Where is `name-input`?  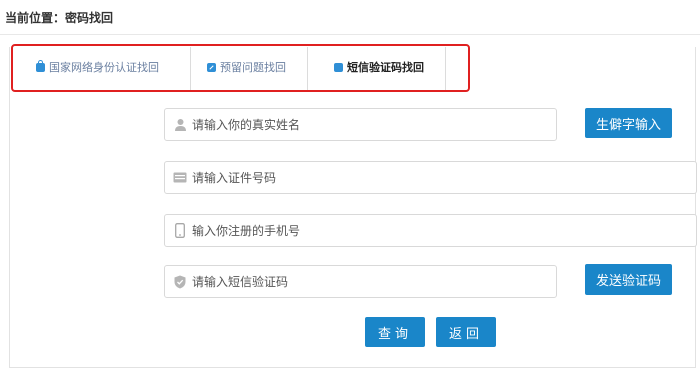 name-input is located at coordinates (374, 124).